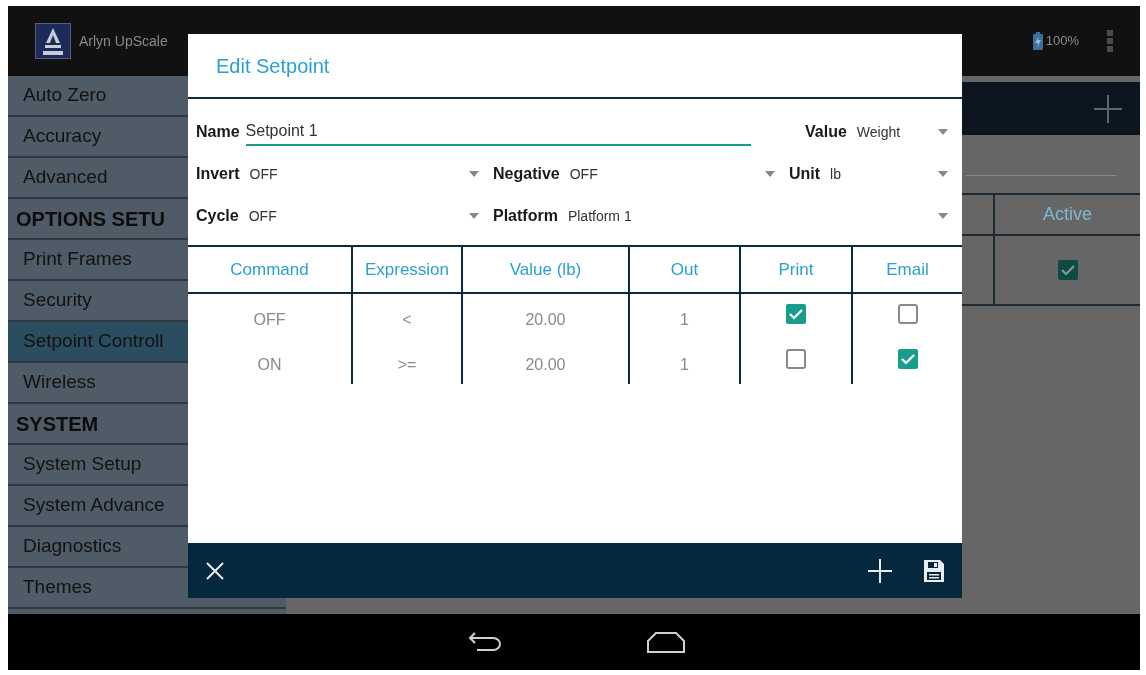 This screenshot has width=1146, height=675. Describe the element at coordinates (805, 174) in the screenshot. I see `field-label: Unit` at that location.